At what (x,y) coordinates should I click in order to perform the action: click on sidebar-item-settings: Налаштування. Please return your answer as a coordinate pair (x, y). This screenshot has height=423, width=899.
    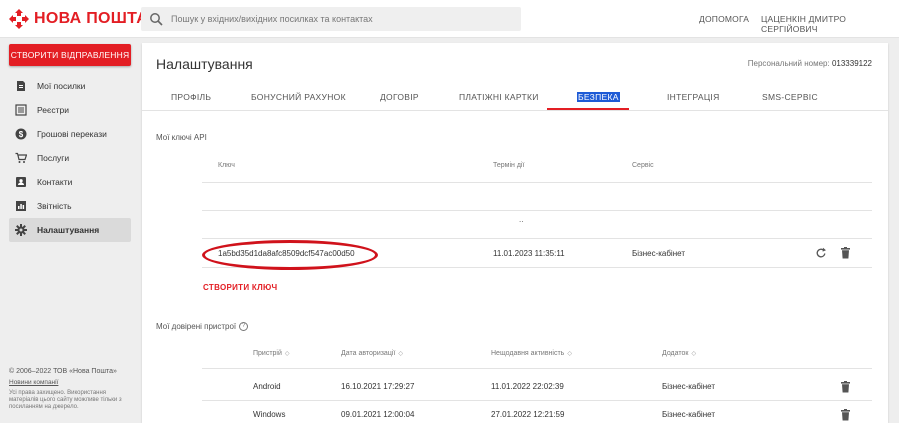
    Looking at the image, I should click on (70, 230).